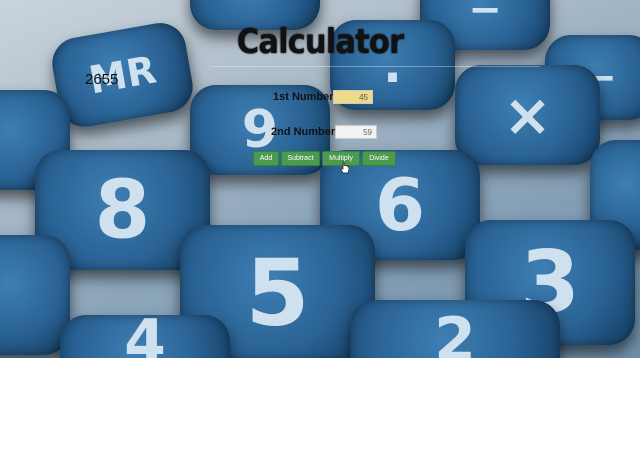  I want to click on key-two-glyph: 2, so click(455, 331).